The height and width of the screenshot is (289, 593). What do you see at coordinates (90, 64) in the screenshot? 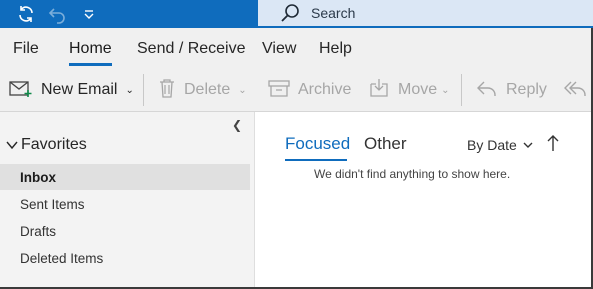
I see `active-tab-indicator` at bounding box center [90, 64].